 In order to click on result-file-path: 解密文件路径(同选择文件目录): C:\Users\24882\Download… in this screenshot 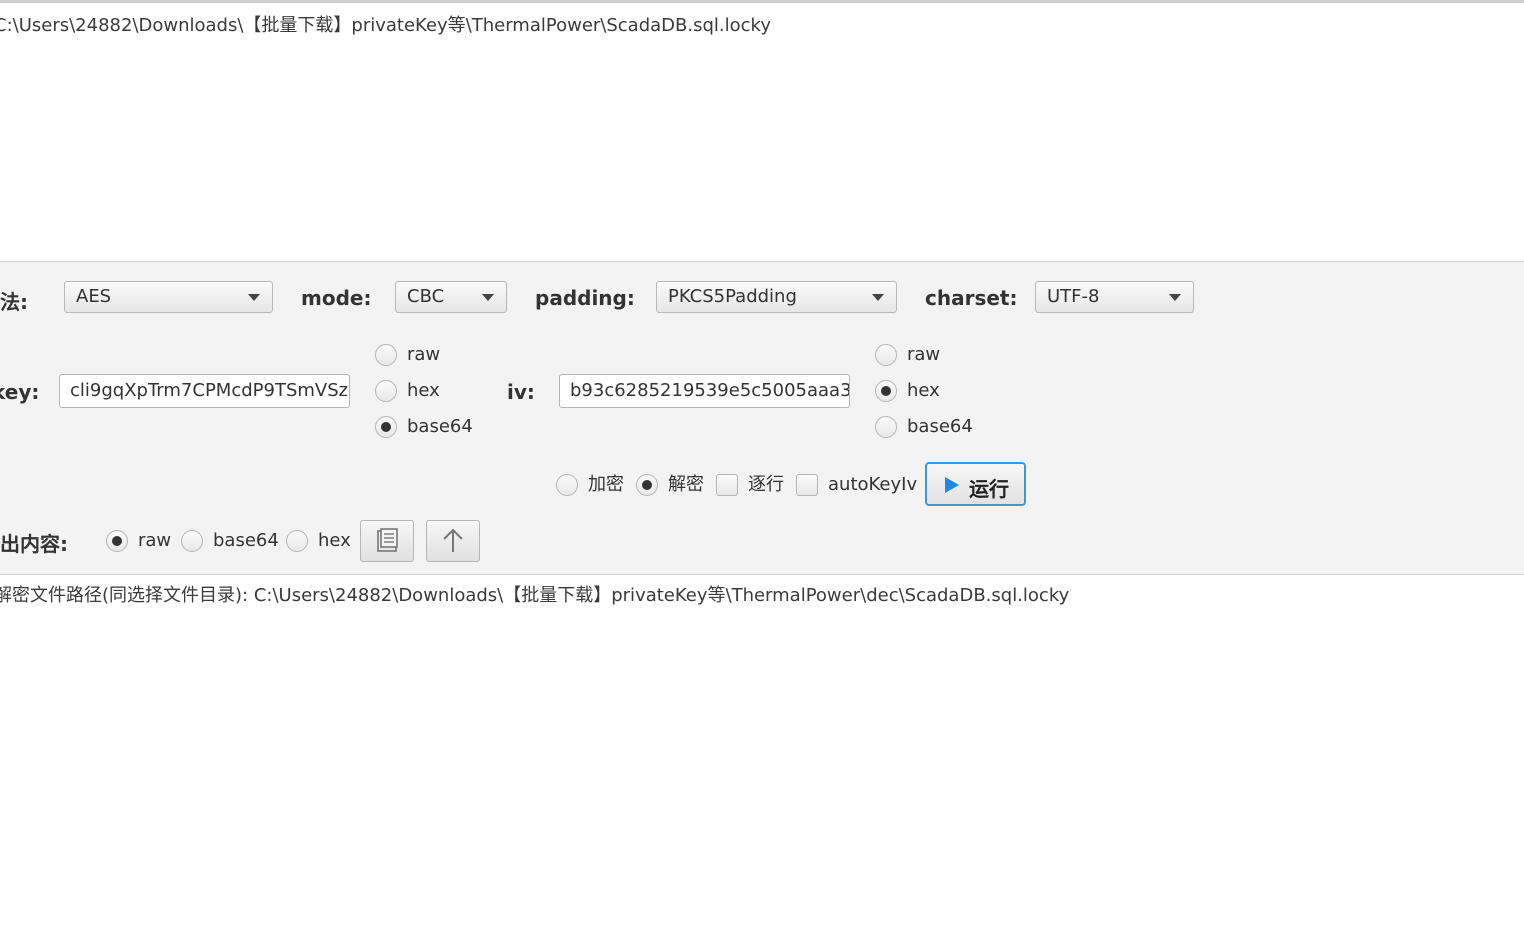, I will do `click(535, 595)`.